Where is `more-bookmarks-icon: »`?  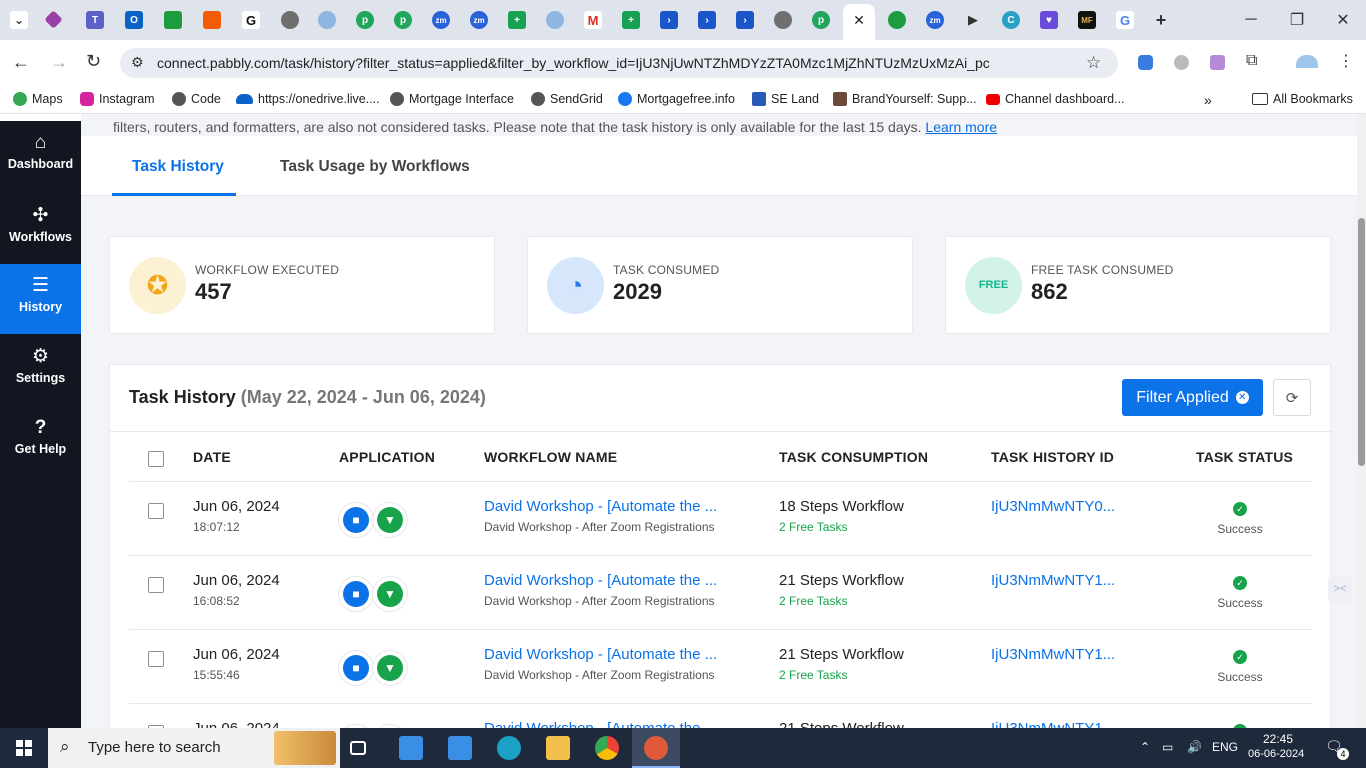 more-bookmarks-icon: » is located at coordinates (1208, 100).